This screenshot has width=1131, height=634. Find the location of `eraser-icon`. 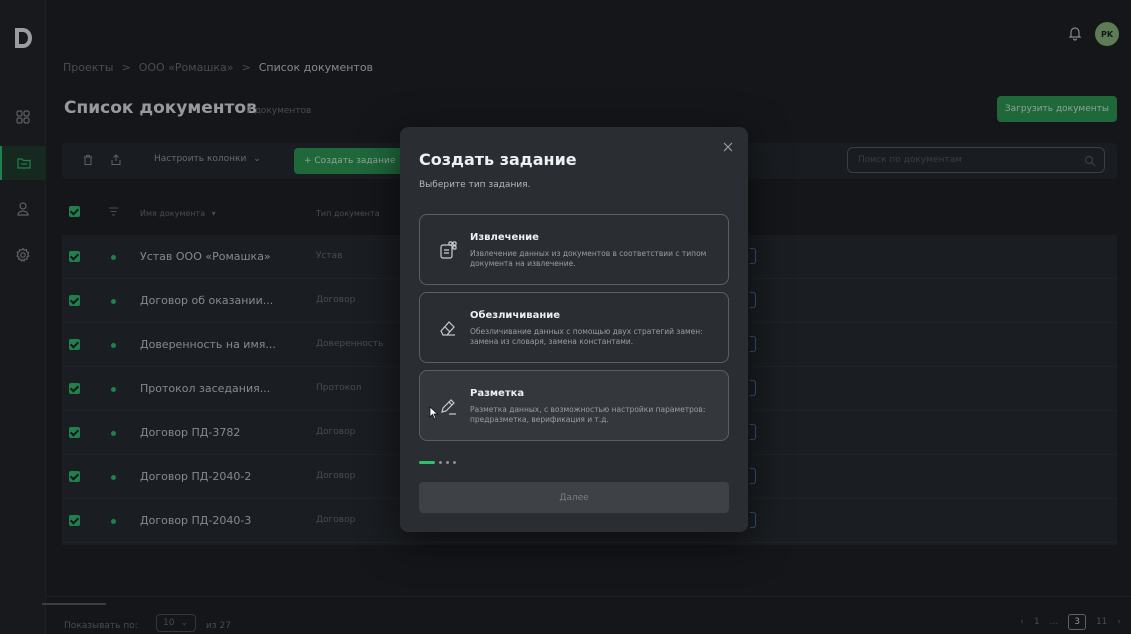

eraser-icon is located at coordinates (447, 328).